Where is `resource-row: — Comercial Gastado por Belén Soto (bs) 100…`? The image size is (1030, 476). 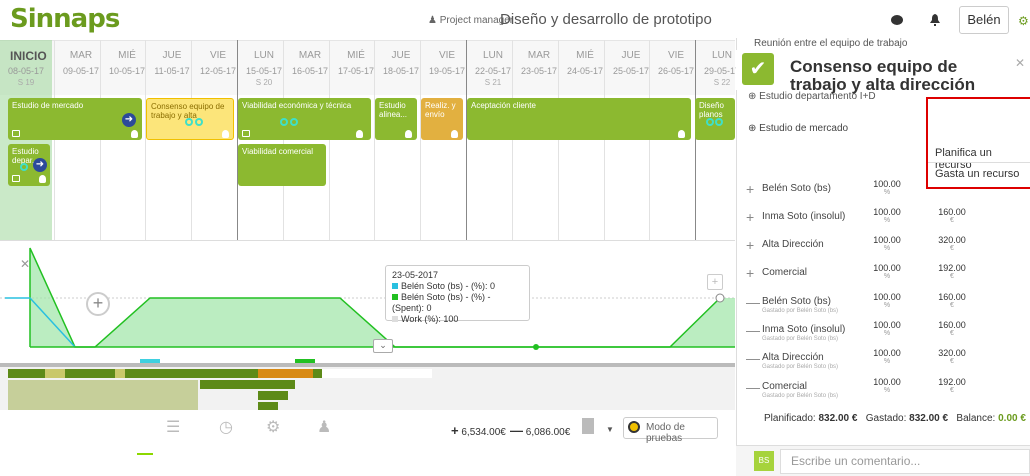
resource-row: — Comercial Gastado por Belén Soto (bs) 100… is located at coordinates (886, 391).